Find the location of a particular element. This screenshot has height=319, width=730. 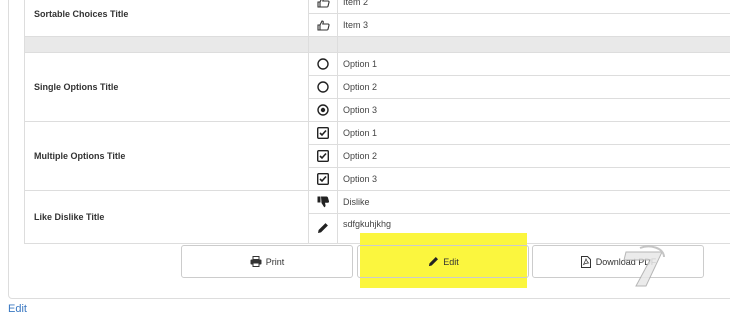

multiple-option: Option 1 is located at coordinates (533, 133).